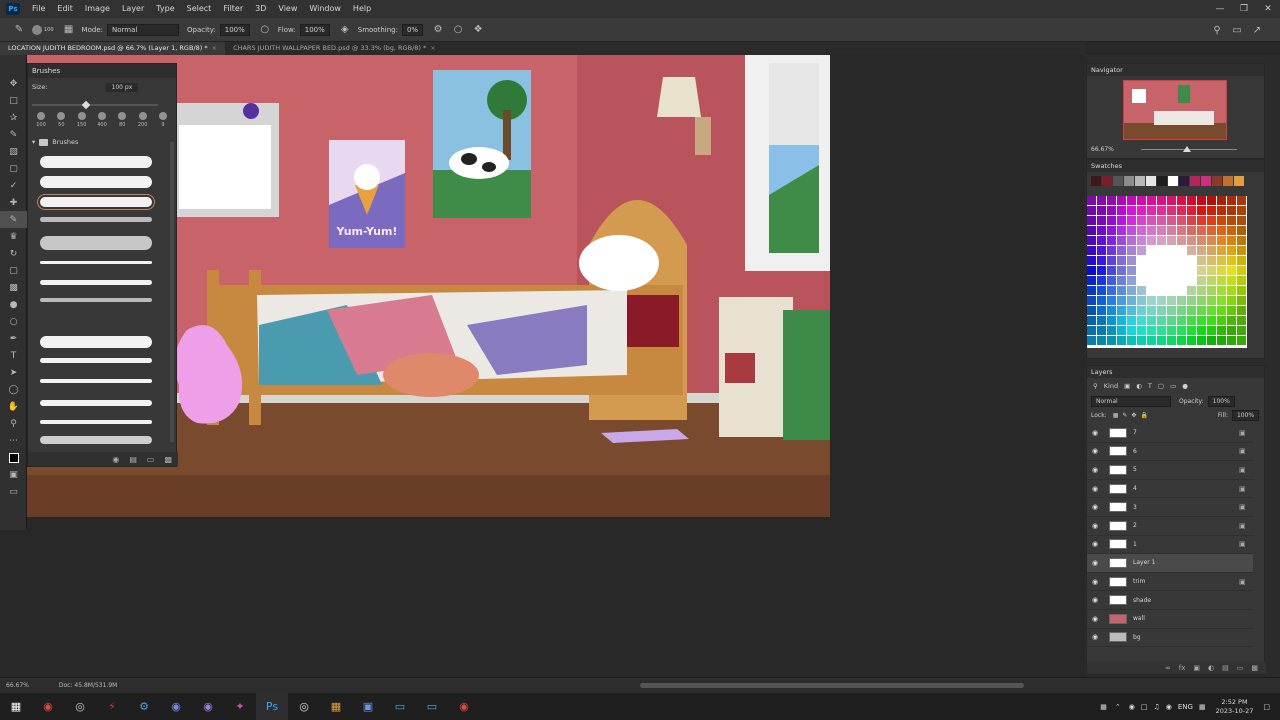 Image resolution: width=1280 pixels, height=720 pixels. Describe the element at coordinates (464, 706) in the screenshot. I see `chrome-icon: ◉` at that location.